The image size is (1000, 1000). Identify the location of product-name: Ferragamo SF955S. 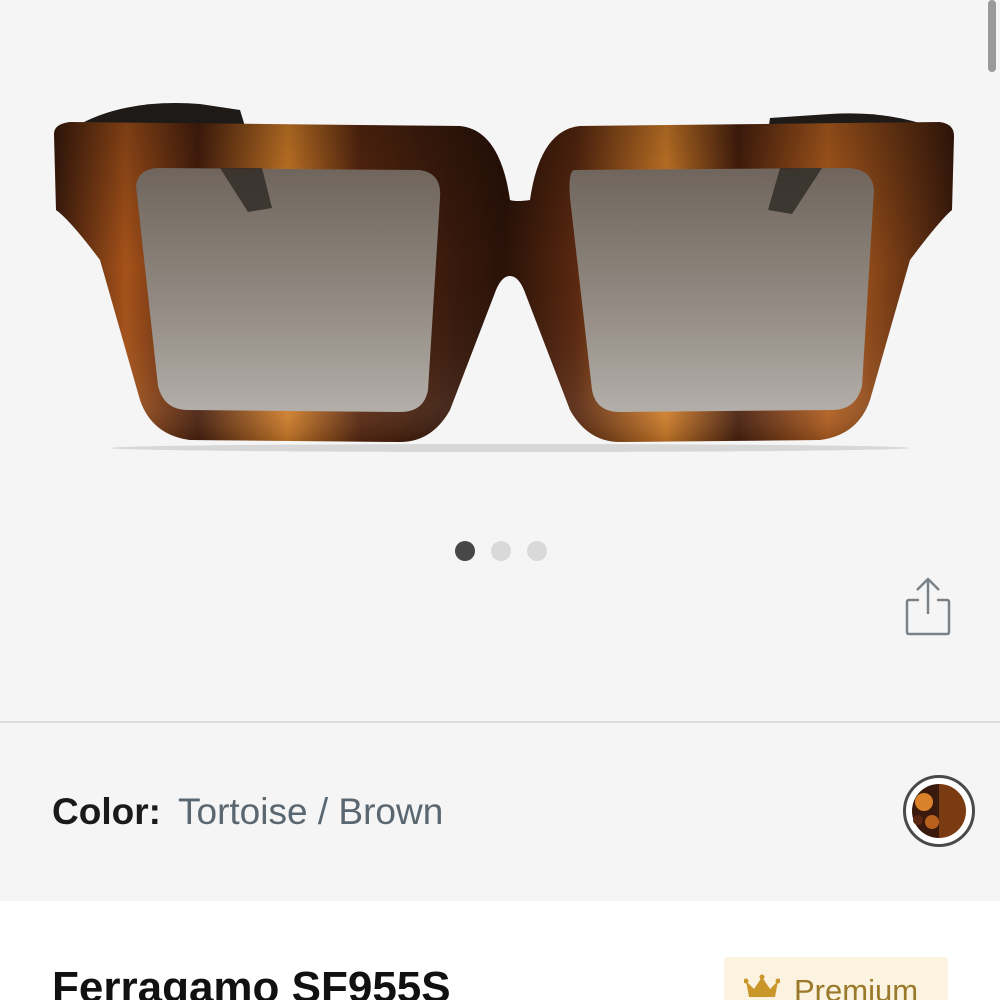
(251, 981).